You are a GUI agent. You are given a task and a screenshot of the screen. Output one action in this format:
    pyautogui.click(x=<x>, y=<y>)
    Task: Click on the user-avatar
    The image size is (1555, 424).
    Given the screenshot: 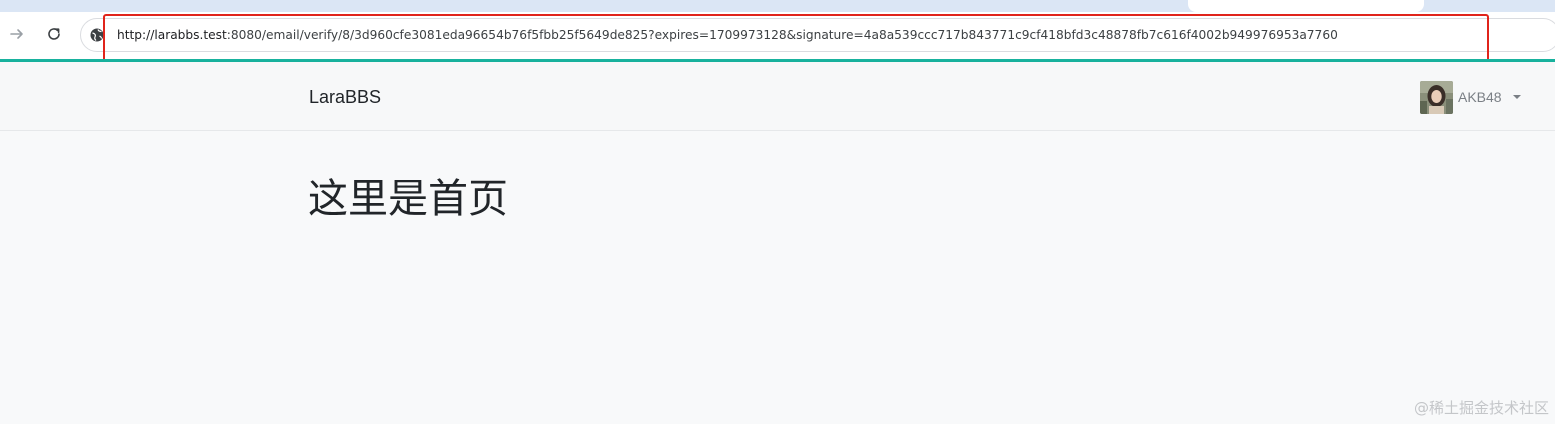 What is the action you would take?
    pyautogui.click(x=1436, y=97)
    